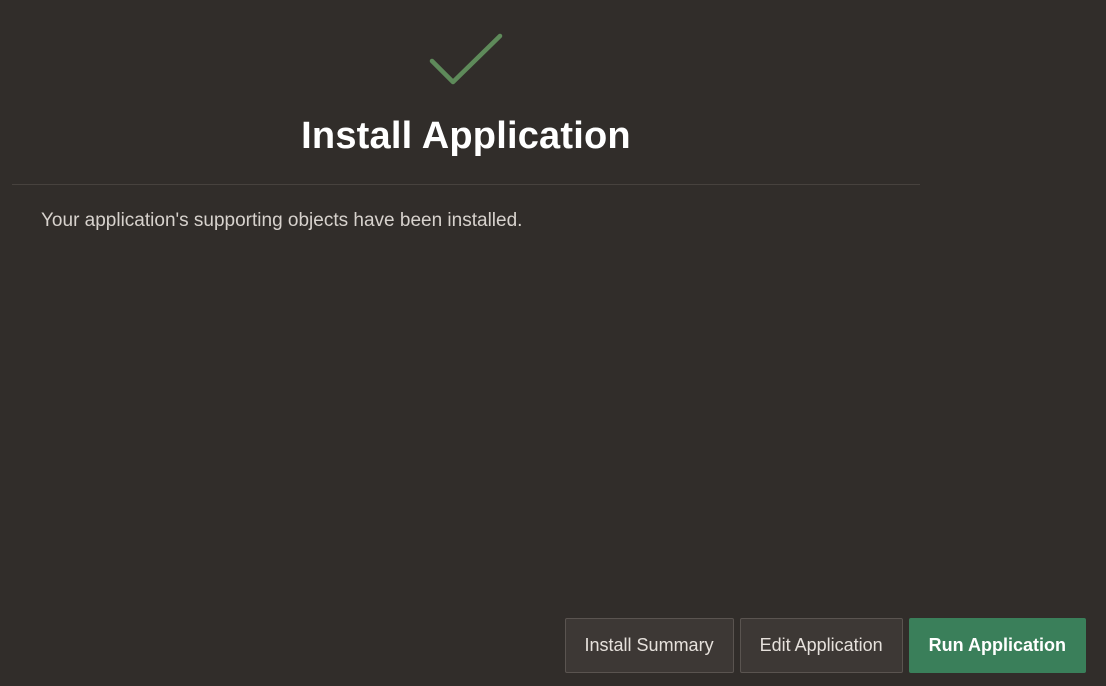  Describe the element at coordinates (466, 184) in the screenshot. I see `divider` at that location.